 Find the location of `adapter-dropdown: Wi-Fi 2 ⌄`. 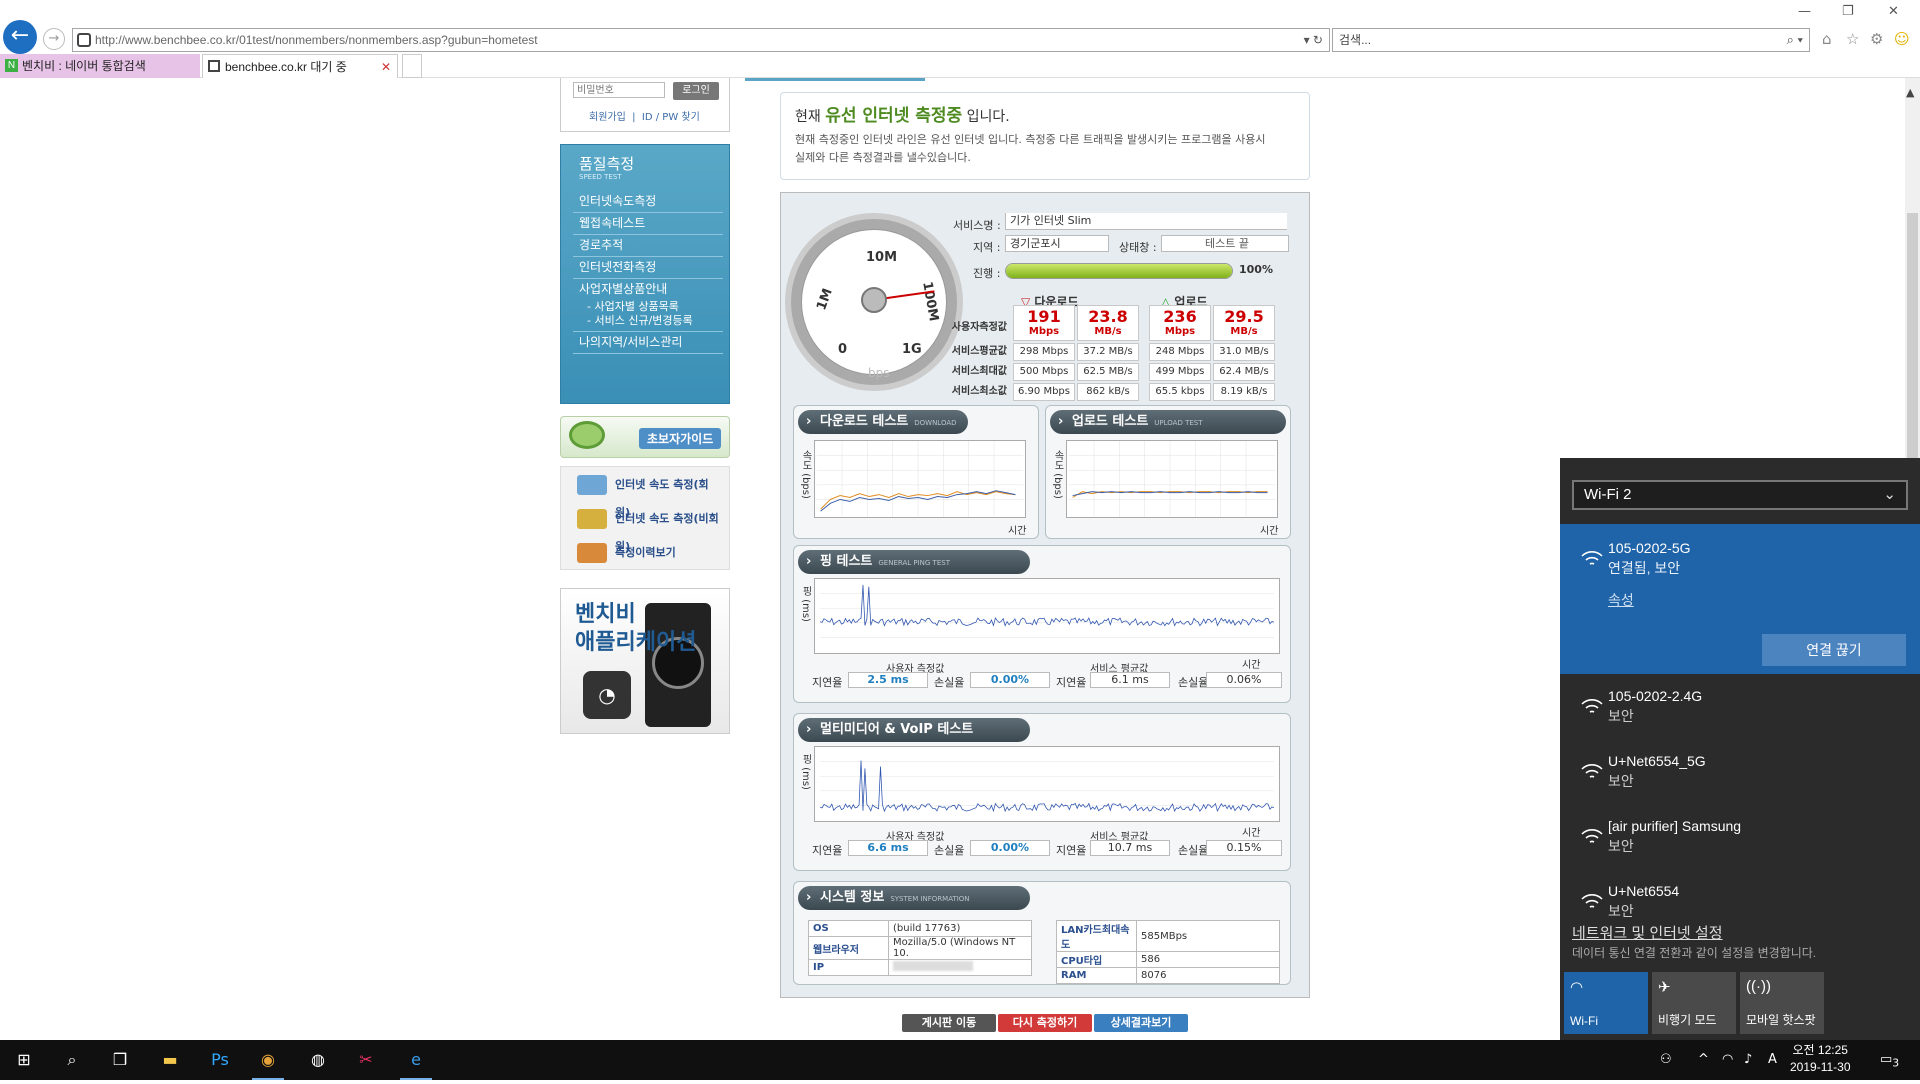

adapter-dropdown: Wi-Fi 2 ⌄ is located at coordinates (1740, 495).